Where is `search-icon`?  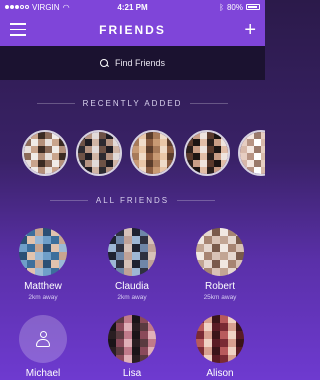
search-icon is located at coordinates (104, 63).